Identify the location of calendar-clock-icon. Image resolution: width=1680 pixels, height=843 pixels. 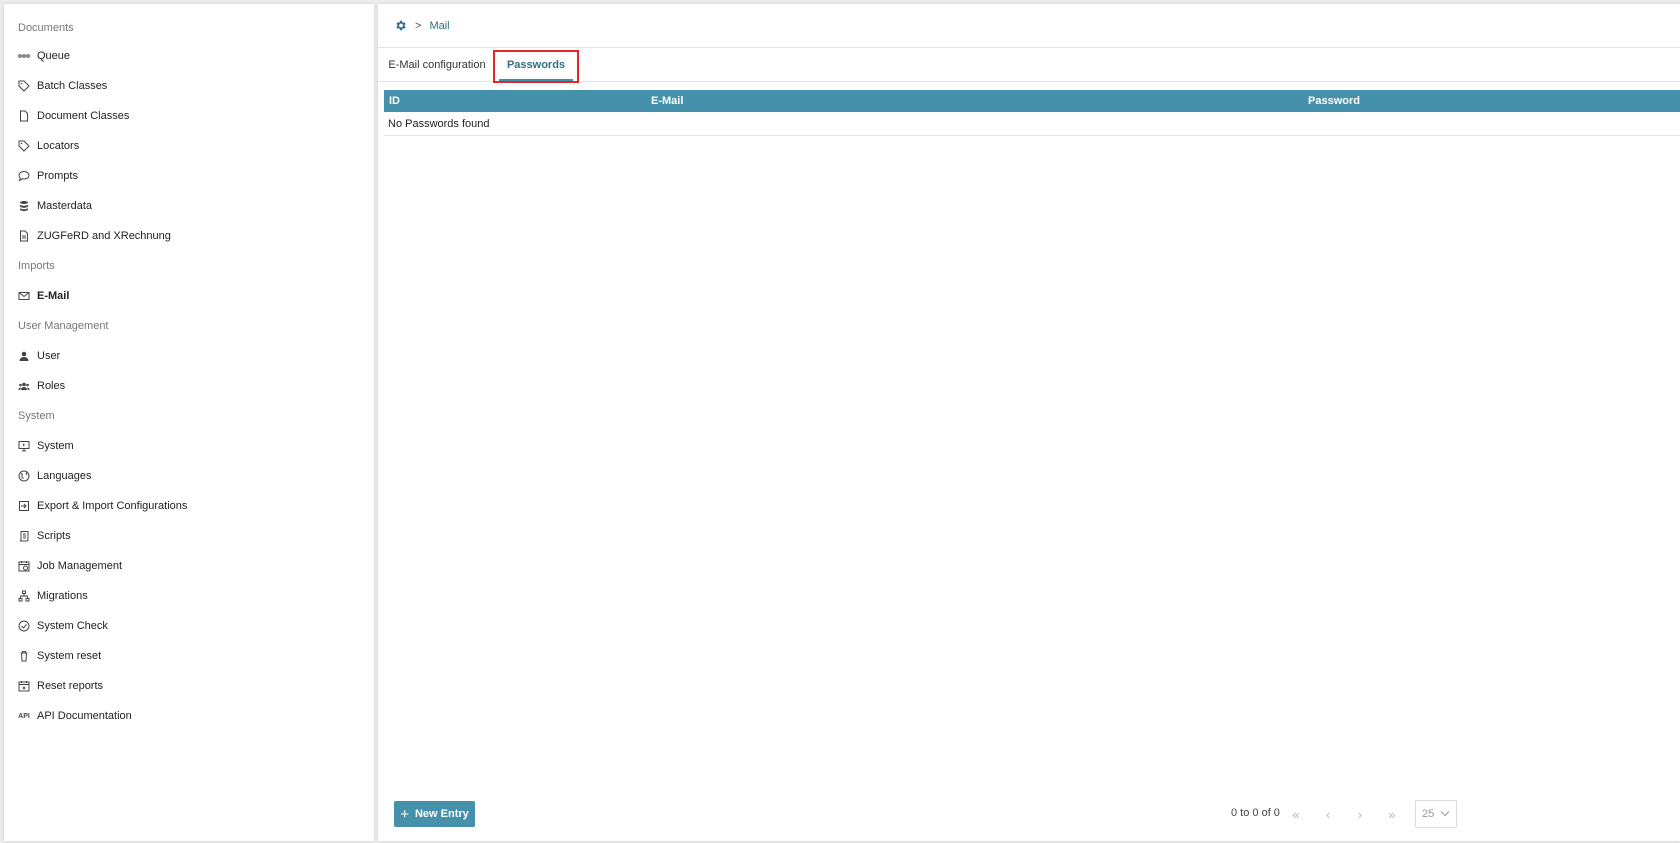
(24, 566).